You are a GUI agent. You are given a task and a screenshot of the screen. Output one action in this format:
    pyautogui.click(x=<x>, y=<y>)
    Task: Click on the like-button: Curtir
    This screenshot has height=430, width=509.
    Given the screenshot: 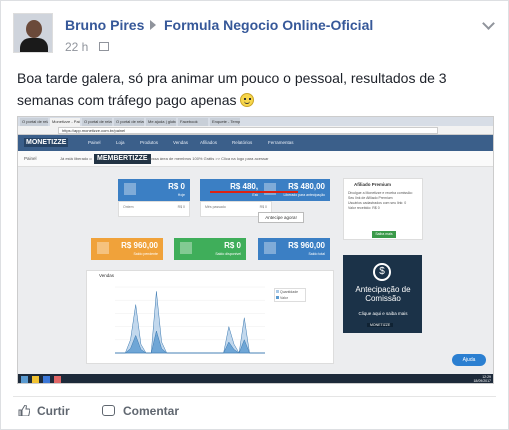 What is the action you would take?
    pyautogui.click(x=53, y=411)
    